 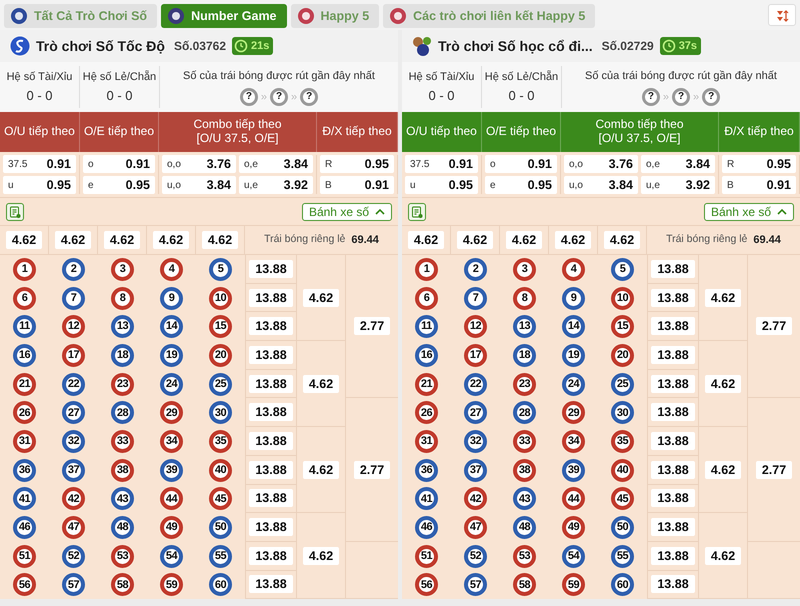 I want to click on number-ball: 55, so click(x=220, y=556).